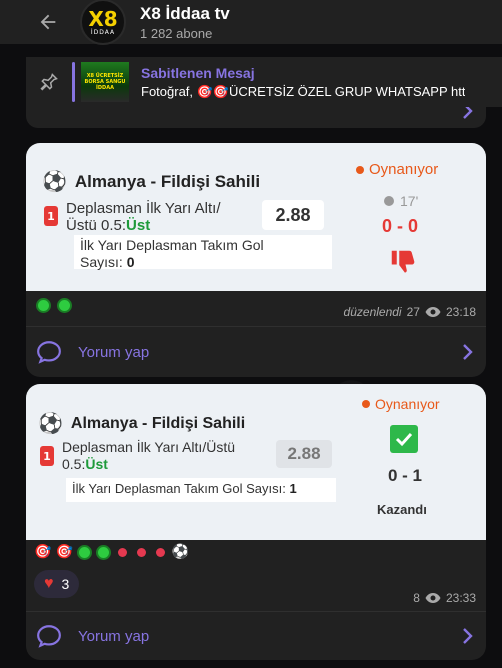 Image resolution: width=502 pixels, height=668 pixels. What do you see at coordinates (179, 488) in the screenshot?
I see `info-label: İlk Yarı Deplasman Takım Gol Sayısı:` at bounding box center [179, 488].